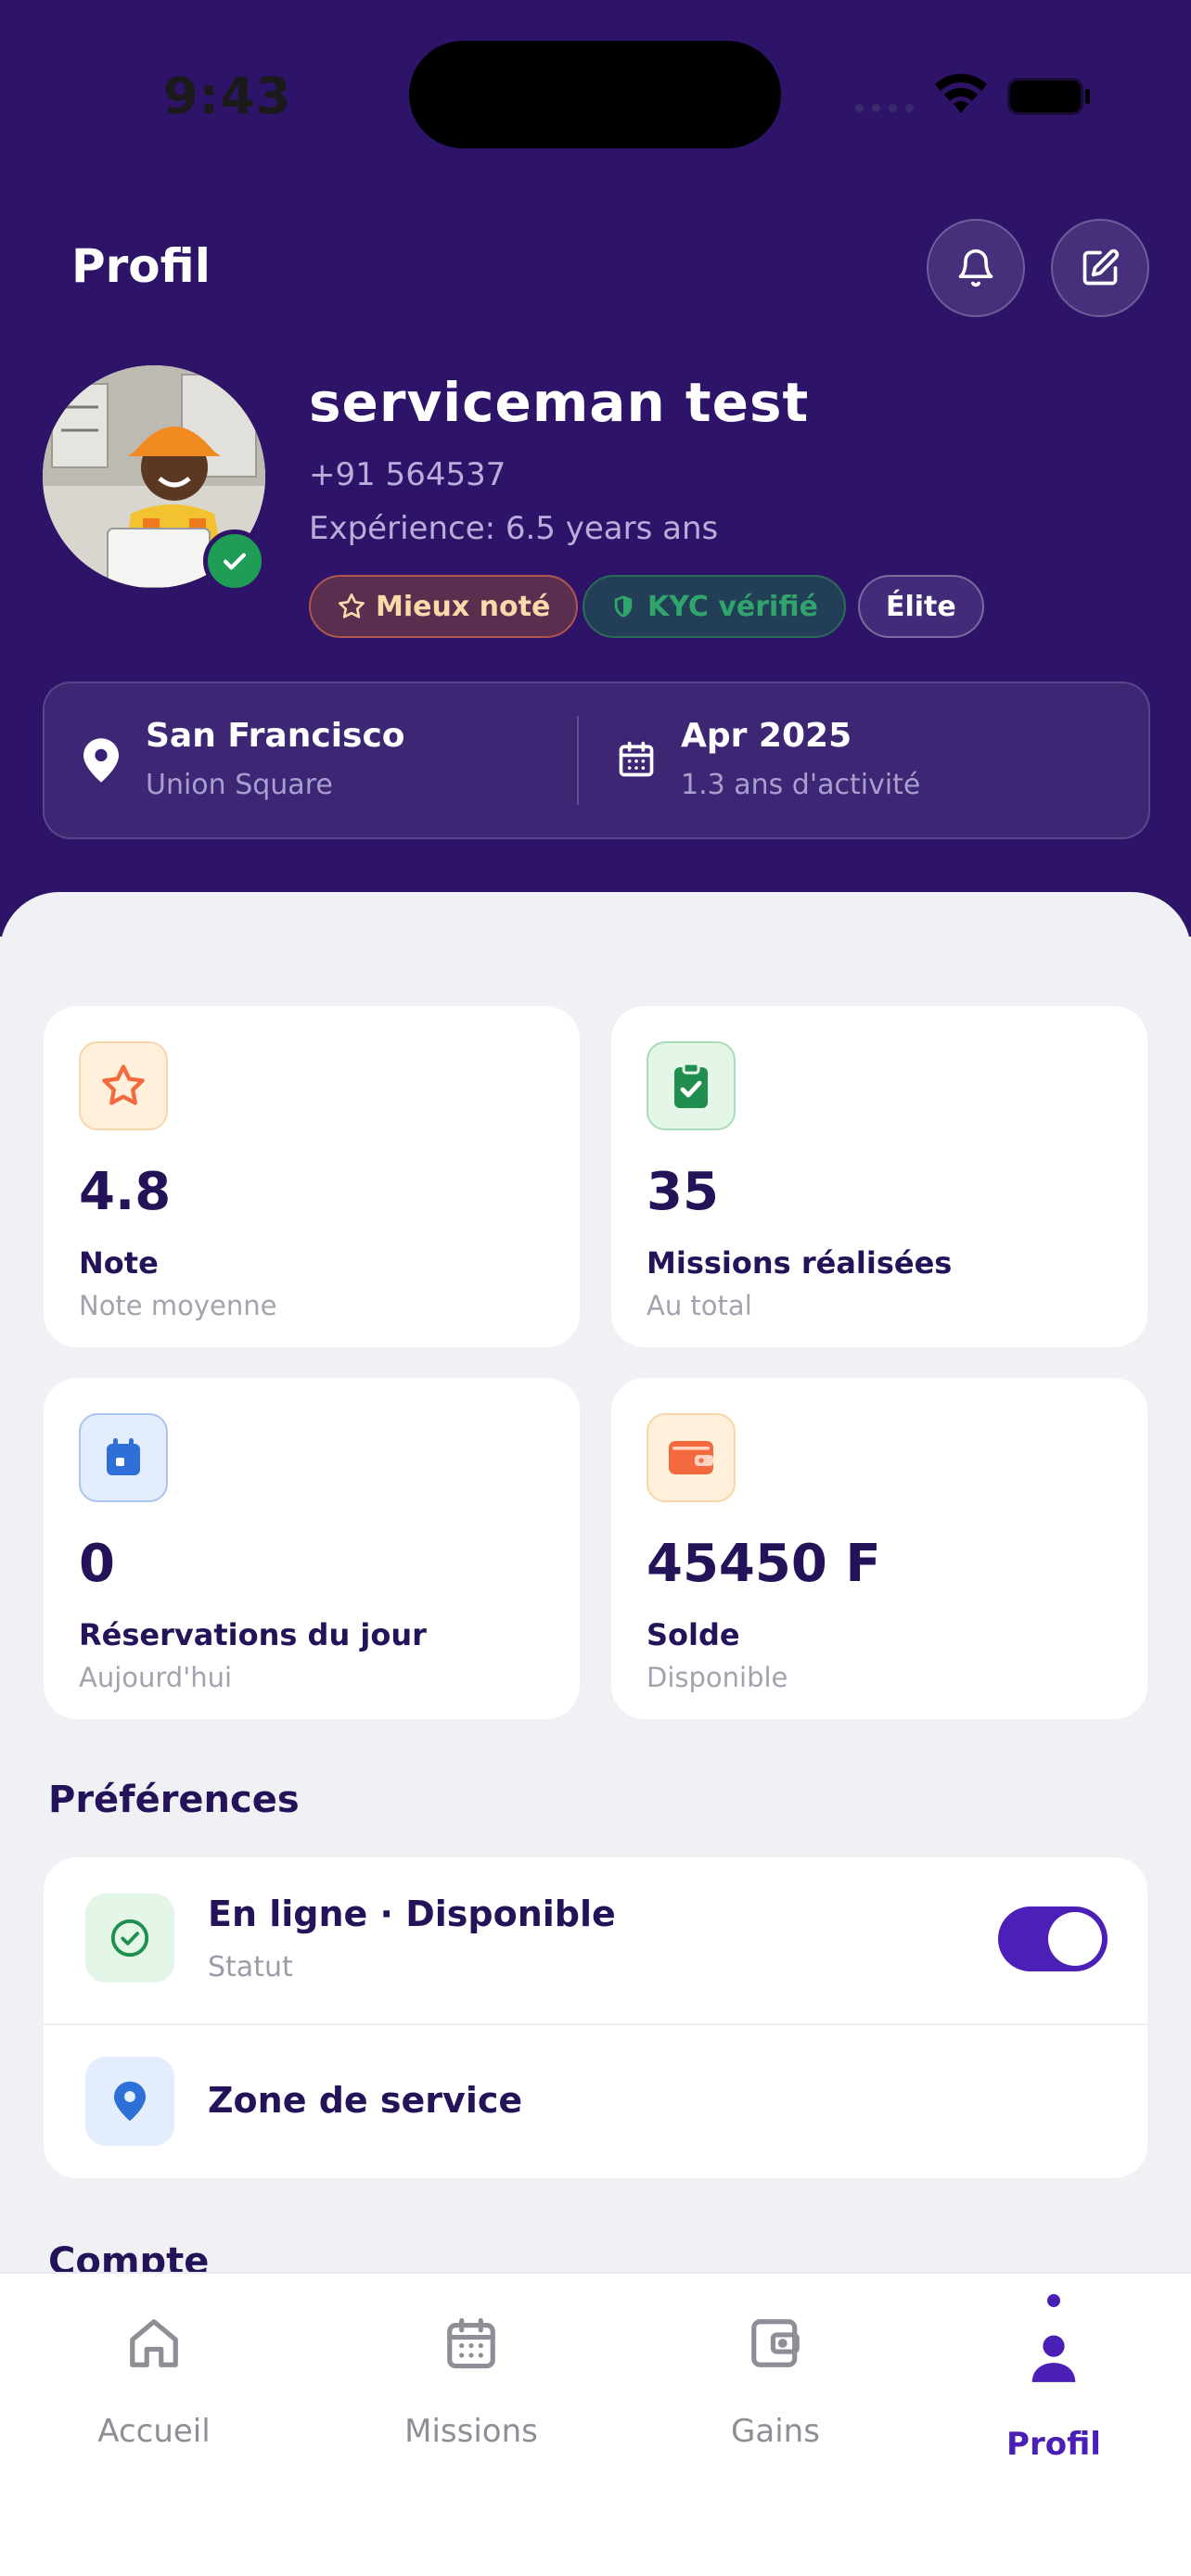 This screenshot has width=1191, height=2576. What do you see at coordinates (1087, 97) in the screenshot?
I see `battery-cap` at bounding box center [1087, 97].